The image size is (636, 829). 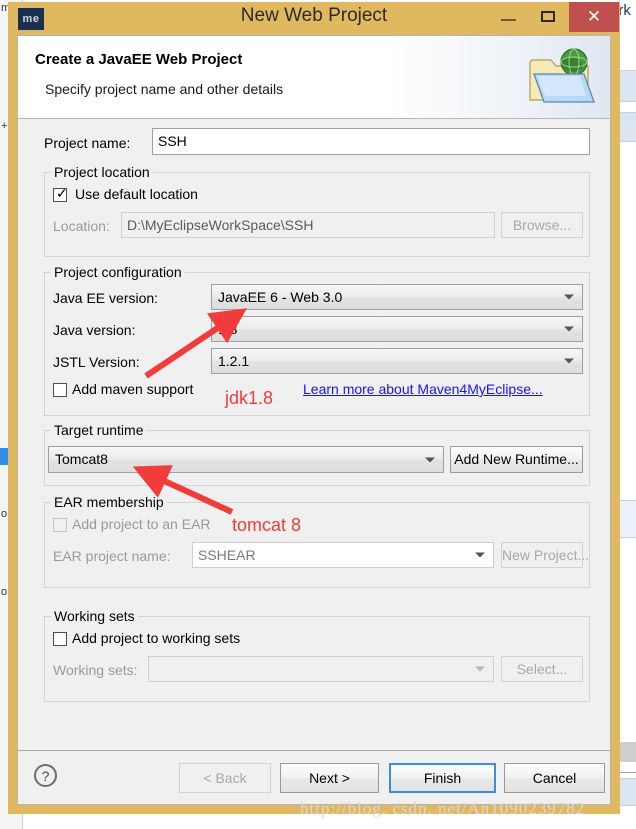 What do you see at coordinates (554, 778) in the screenshot?
I see `cancel-button: Cancel` at bounding box center [554, 778].